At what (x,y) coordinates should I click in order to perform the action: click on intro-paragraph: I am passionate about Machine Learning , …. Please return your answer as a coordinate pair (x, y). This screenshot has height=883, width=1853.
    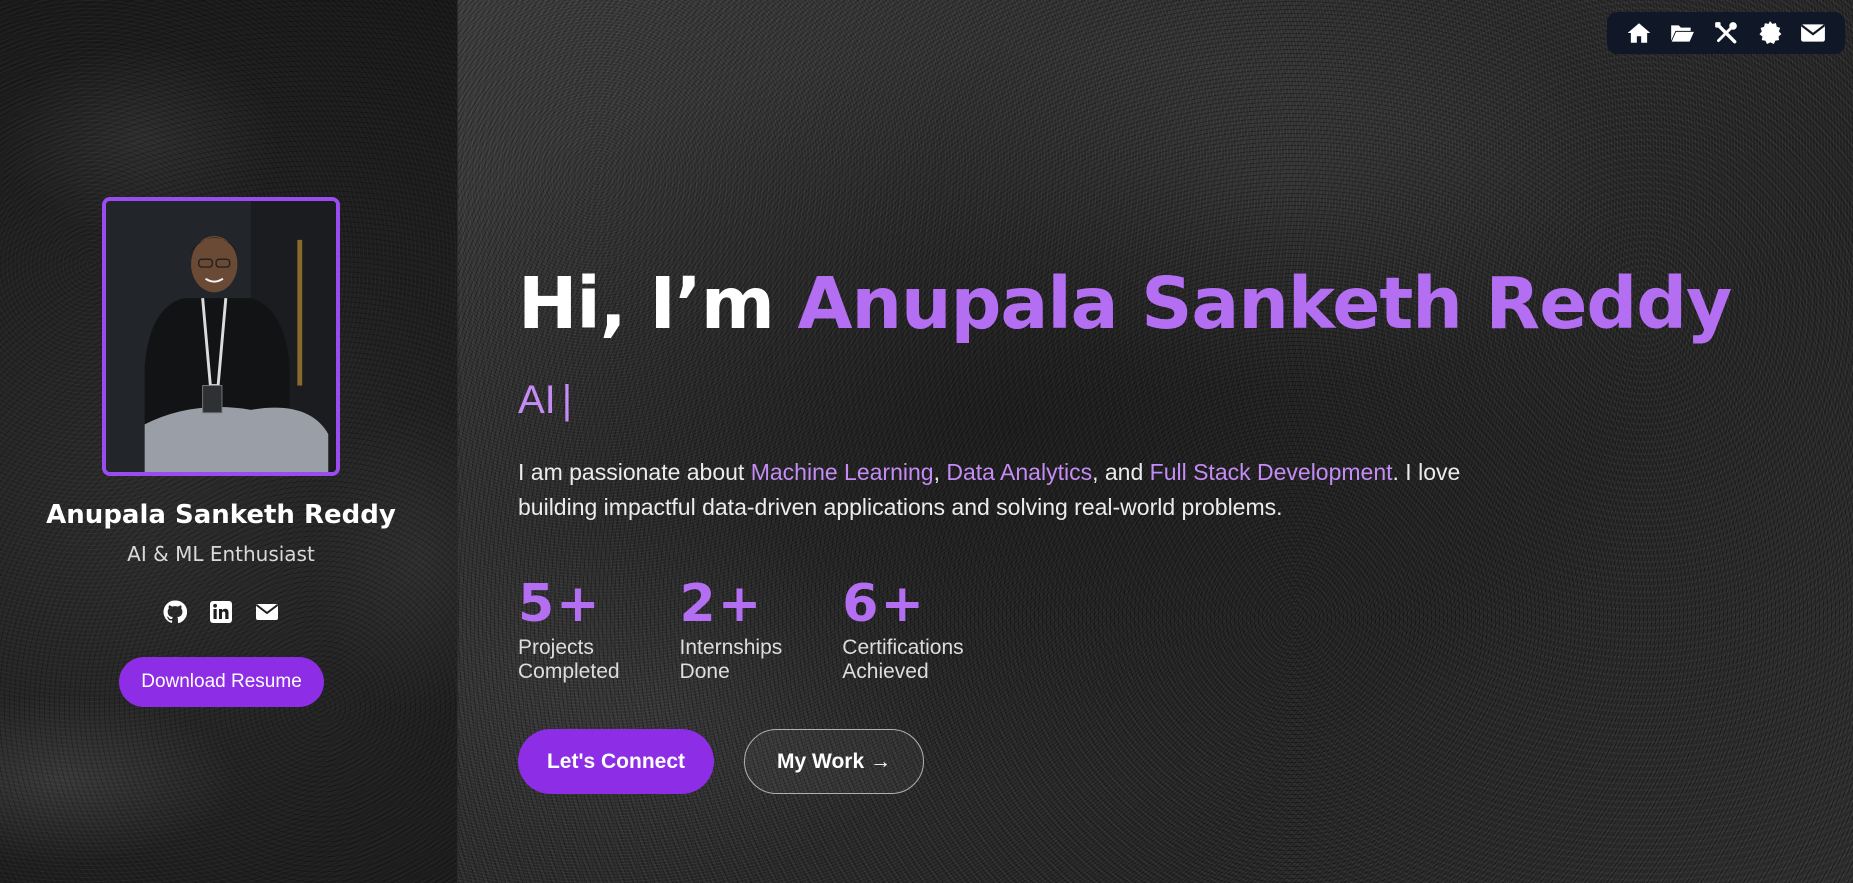
    Looking at the image, I should click on (1003, 490).